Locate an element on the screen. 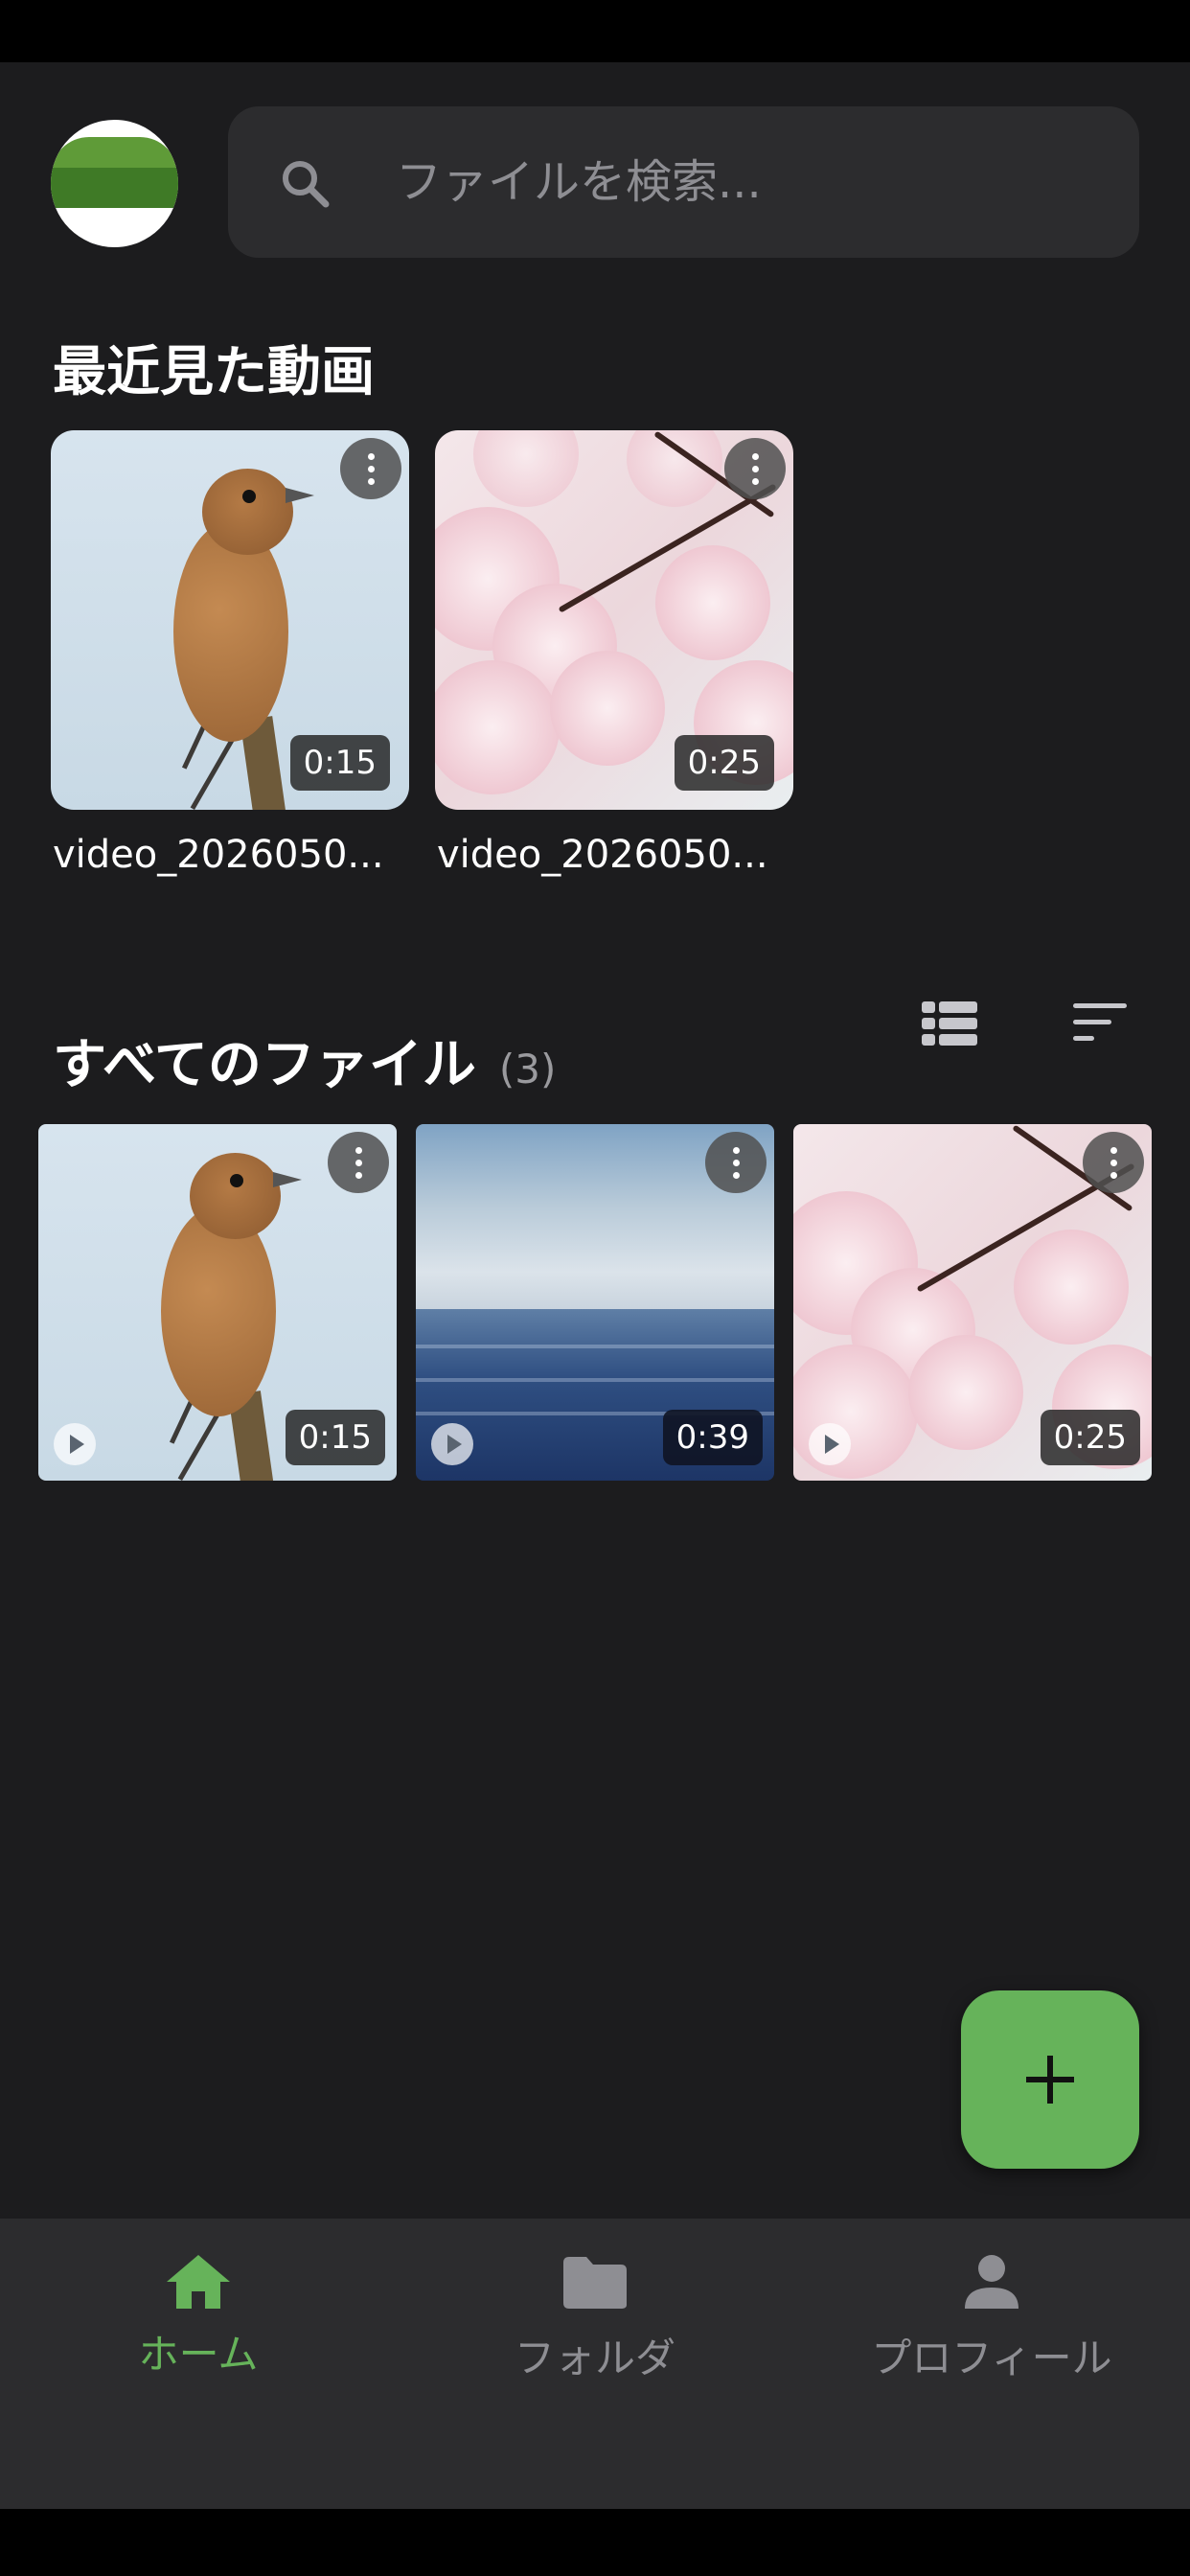 The height and width of the screenshot is (2576, 1190). sort-icon is located at coordinates (1100, 1023).